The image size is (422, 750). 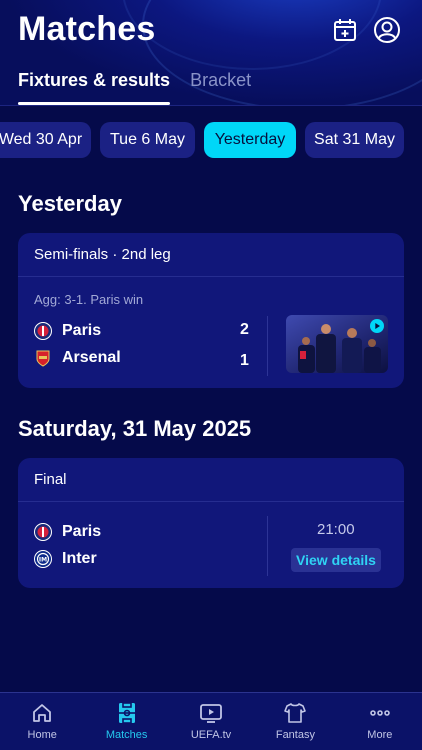 What do you see at coordinates (380, 713) in the screenshot?
I see `more-dots-icon` at bounding box center [380, 713].